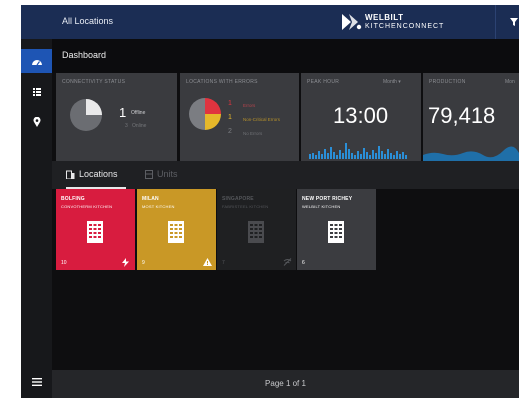 The image size is (519, 398). What do you see at coordinates (150, 199) in the screenshot?
I see `location-name: MILAN` at bounding box center [150, 199].